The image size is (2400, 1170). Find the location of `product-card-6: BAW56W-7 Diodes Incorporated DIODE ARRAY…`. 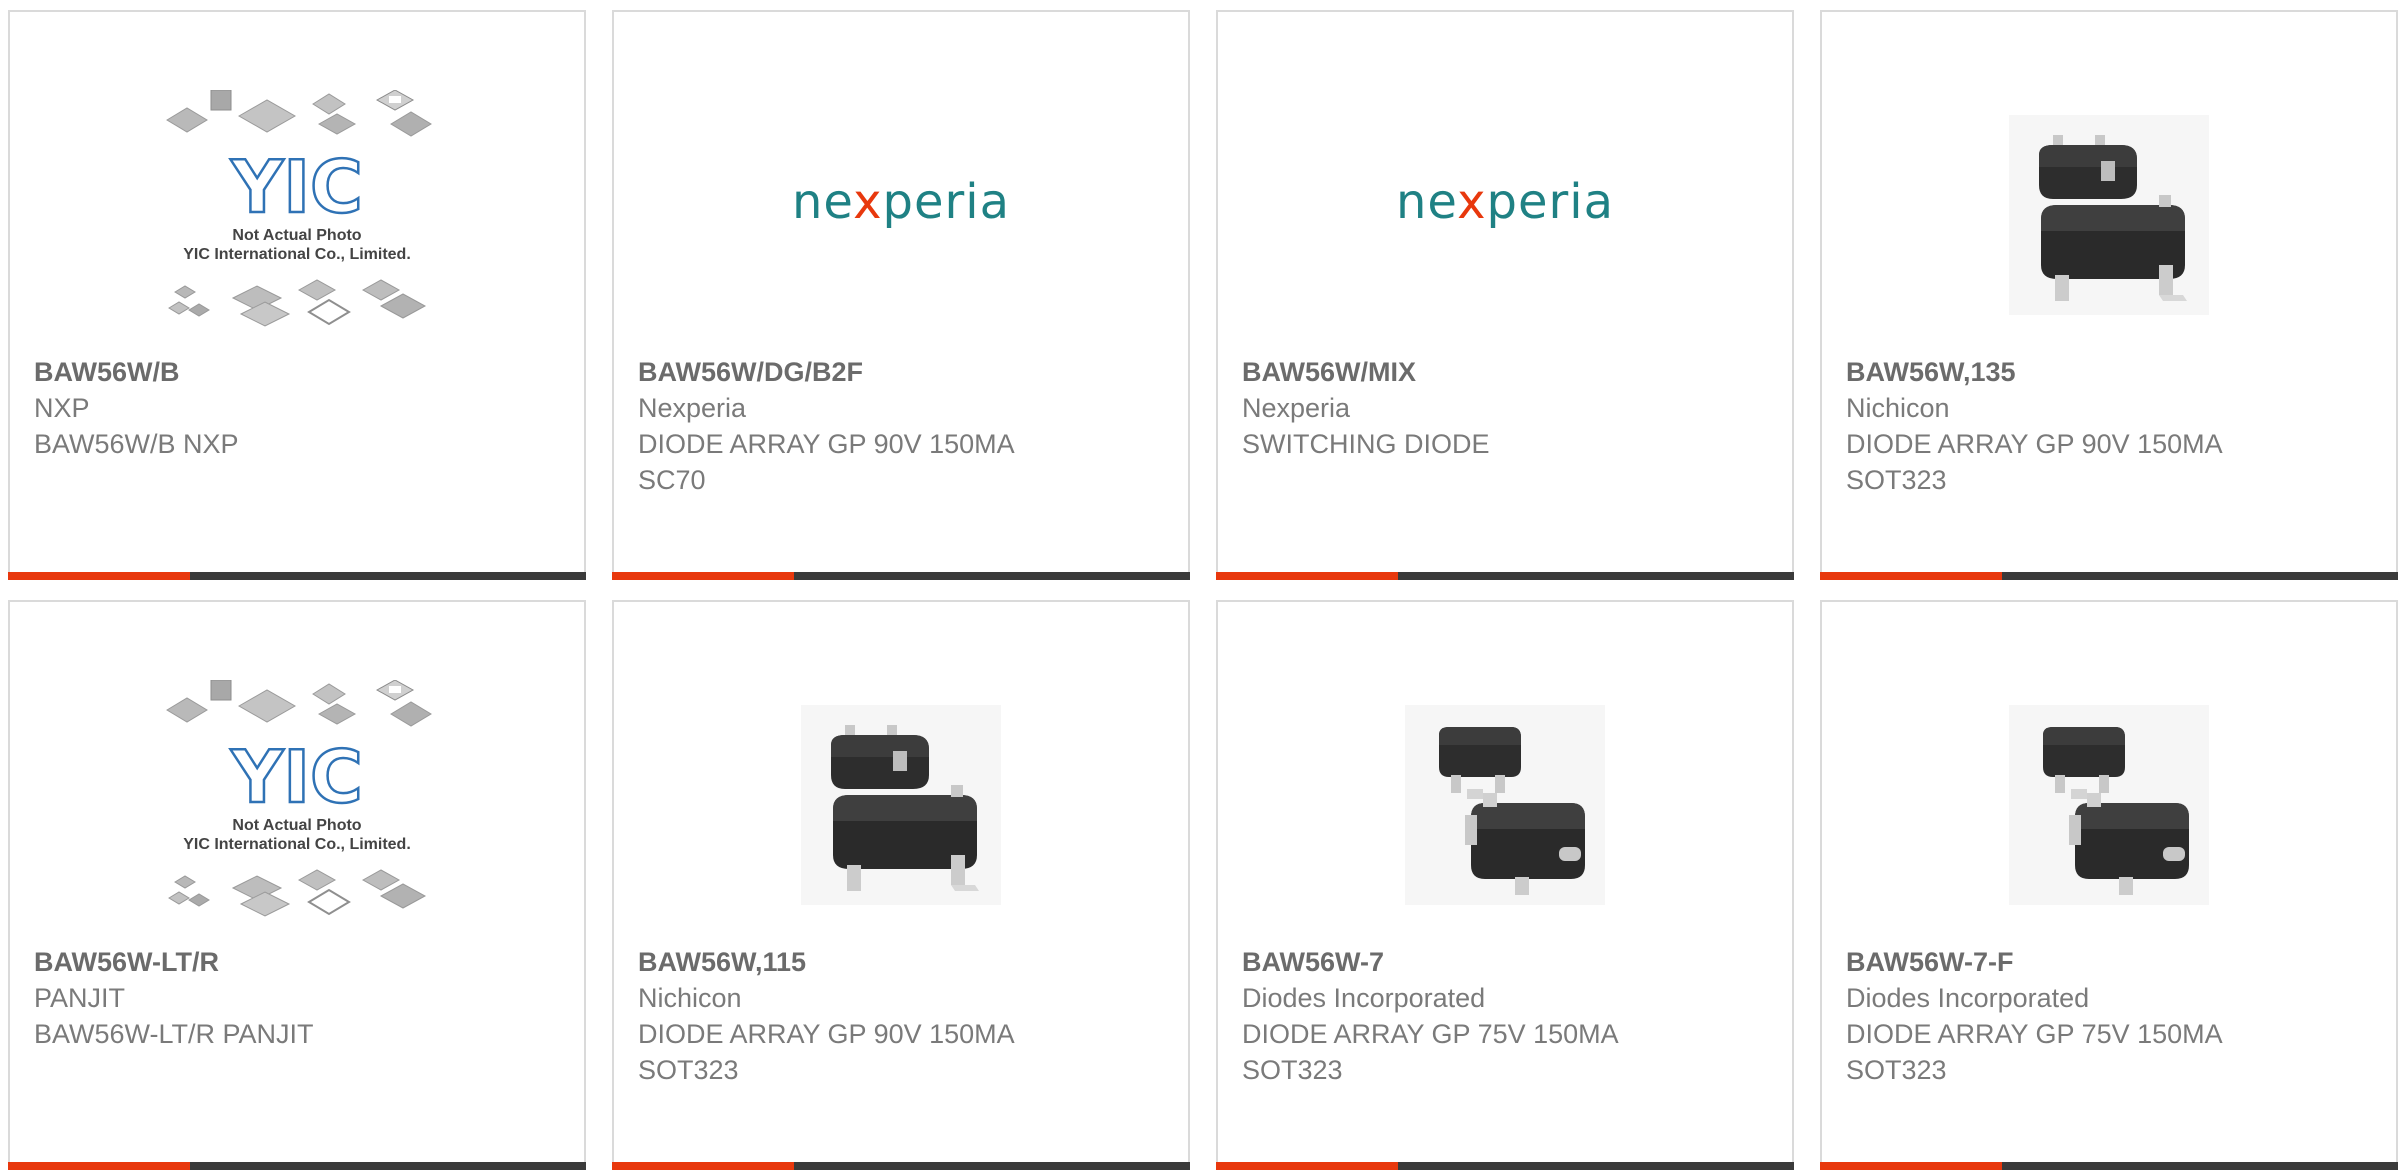

product-card-6: BAW56W-7 Diodes Incorporated DIODE ARRAY… is located at coordinates (1505, 885).